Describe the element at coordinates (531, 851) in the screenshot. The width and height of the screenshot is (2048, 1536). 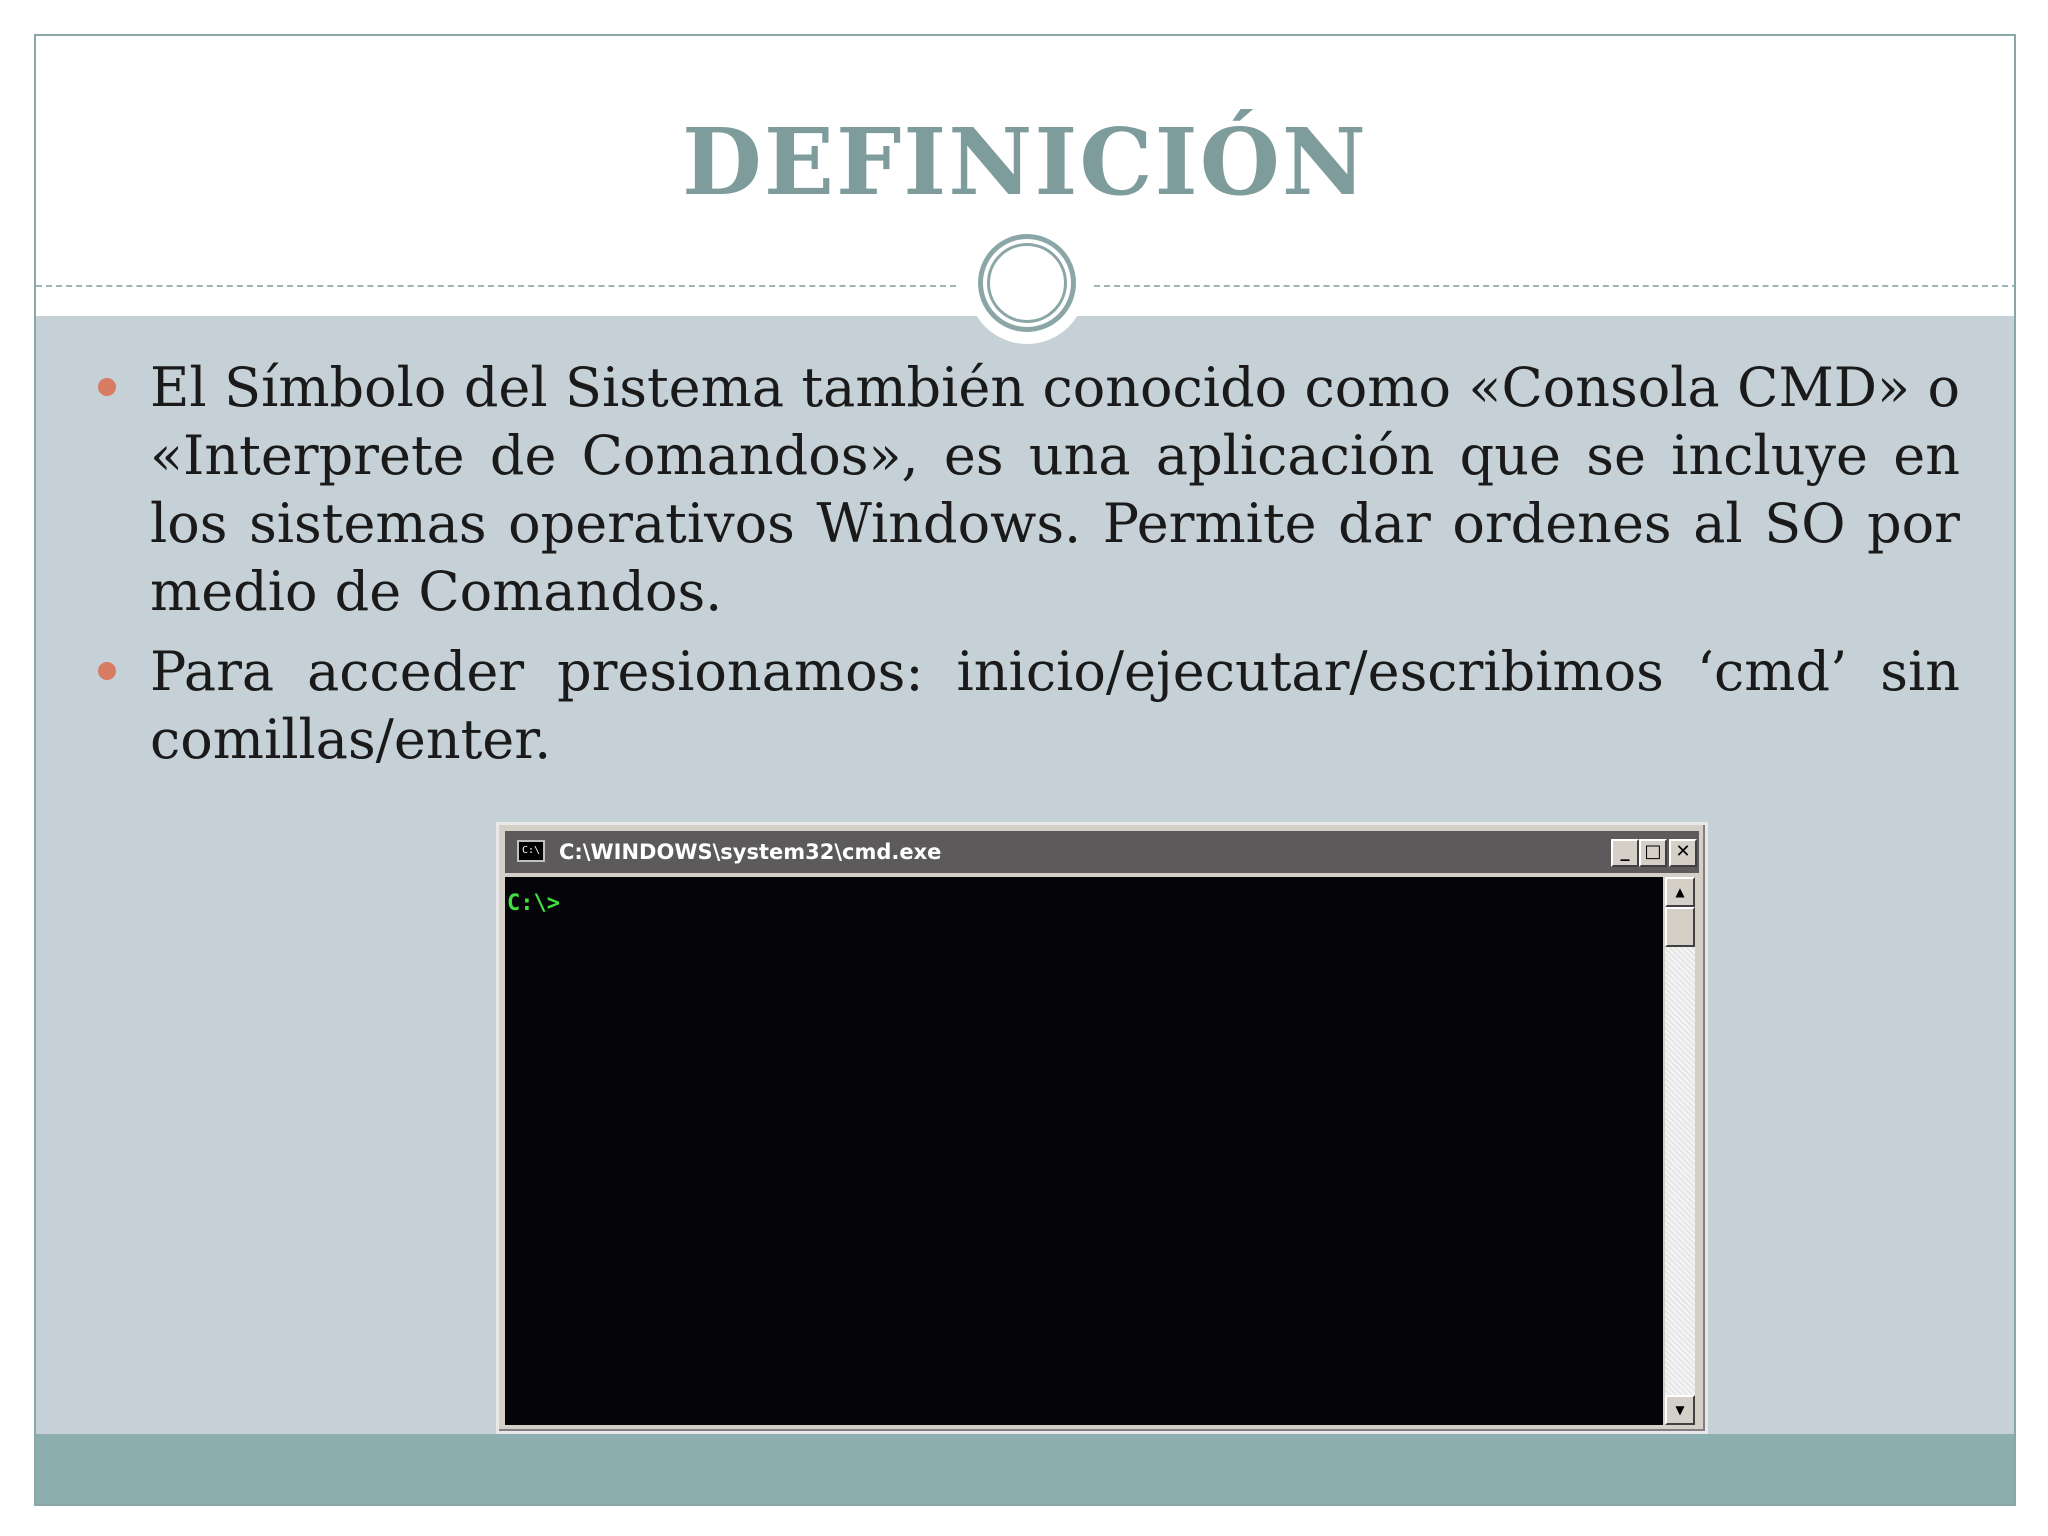
I see `terminal-icon: C:\` at that location.